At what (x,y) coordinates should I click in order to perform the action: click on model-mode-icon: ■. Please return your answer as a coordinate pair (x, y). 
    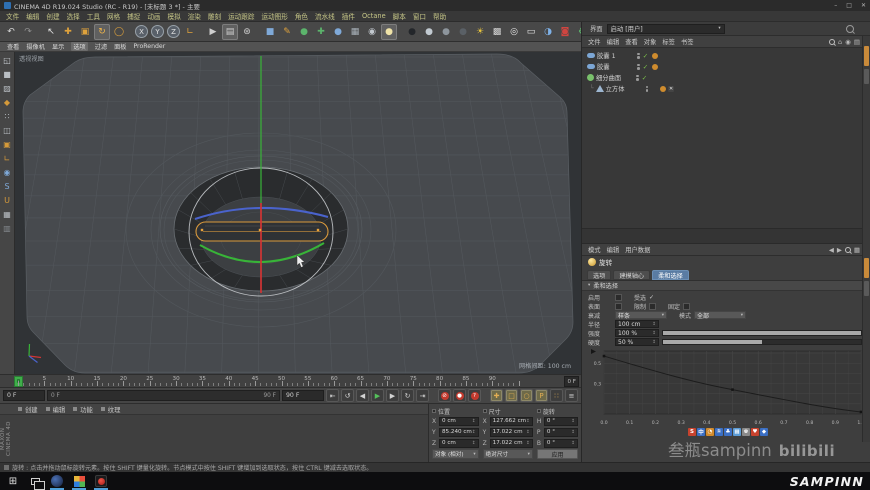
    Looking at the image, I should click on (7, 74).